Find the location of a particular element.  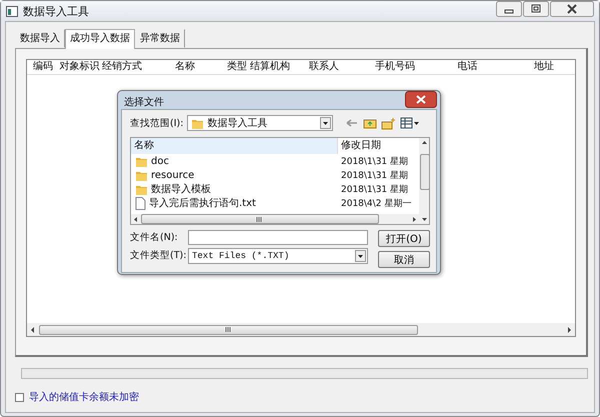

field-label: 文件类型(T): is located at coordinates (159, 255).